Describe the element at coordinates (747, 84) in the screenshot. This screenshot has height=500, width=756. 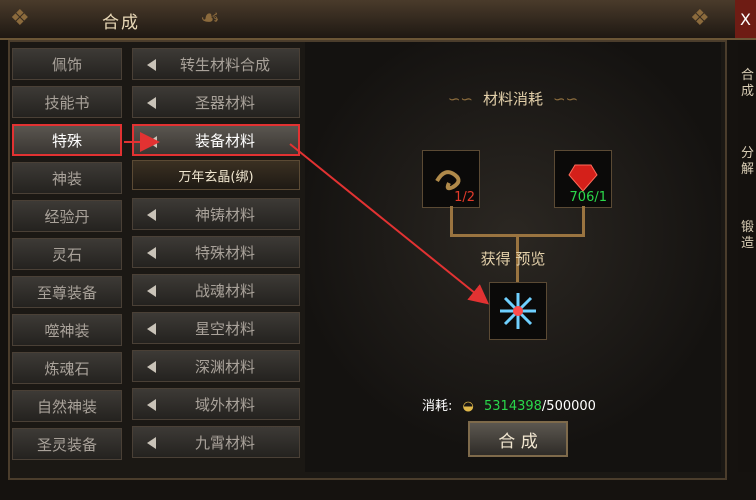
I see `side-tab-synthesize: 合成` at that location.